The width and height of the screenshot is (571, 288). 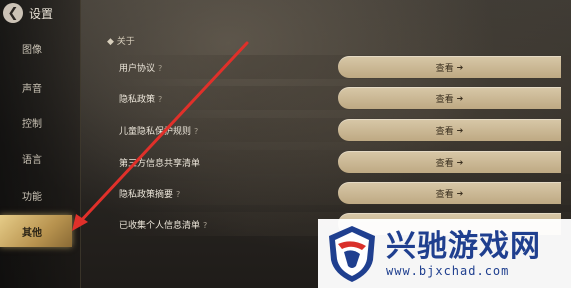 What do you see at coordinates (160, 225) in the screenshot?
I see `row-label: 已收集个人信息清单` at bounding box center [160, 225].